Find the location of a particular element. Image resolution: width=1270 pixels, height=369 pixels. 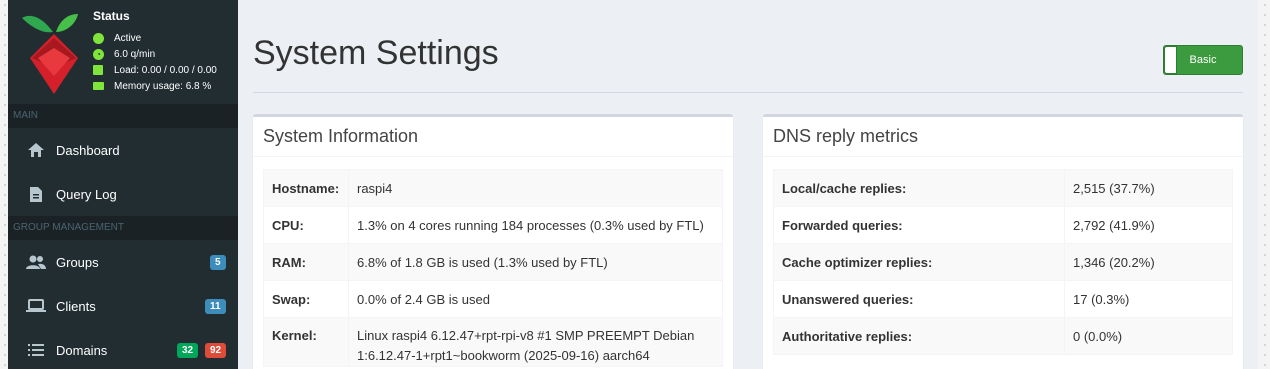

page-title: System Settings is located at coordinates (376, 53).